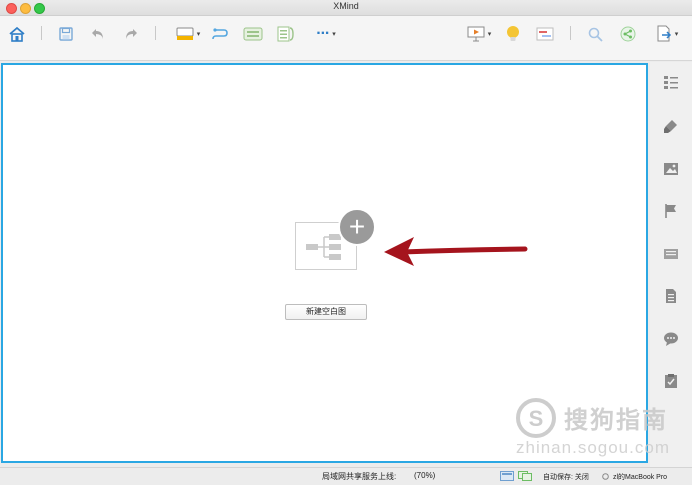  I want to click on add-icon: +, so click(357, 227).